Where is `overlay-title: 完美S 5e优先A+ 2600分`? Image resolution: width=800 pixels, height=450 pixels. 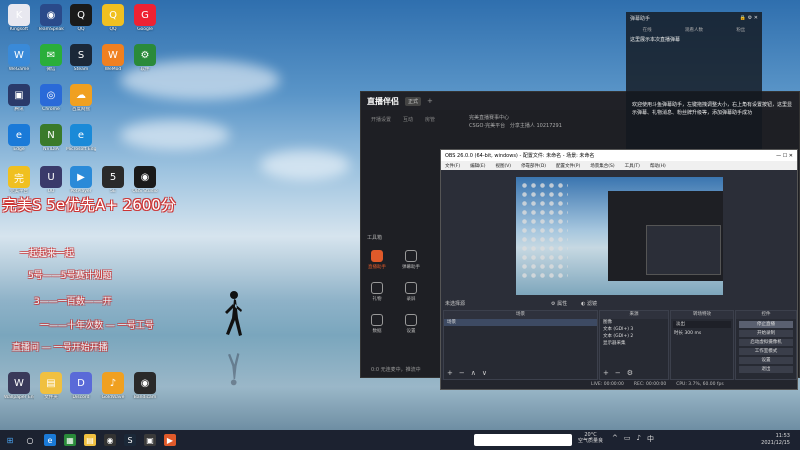 overlay-title: 完美S 5e优先A+ 2600分 is located at coordinates (89, 205).